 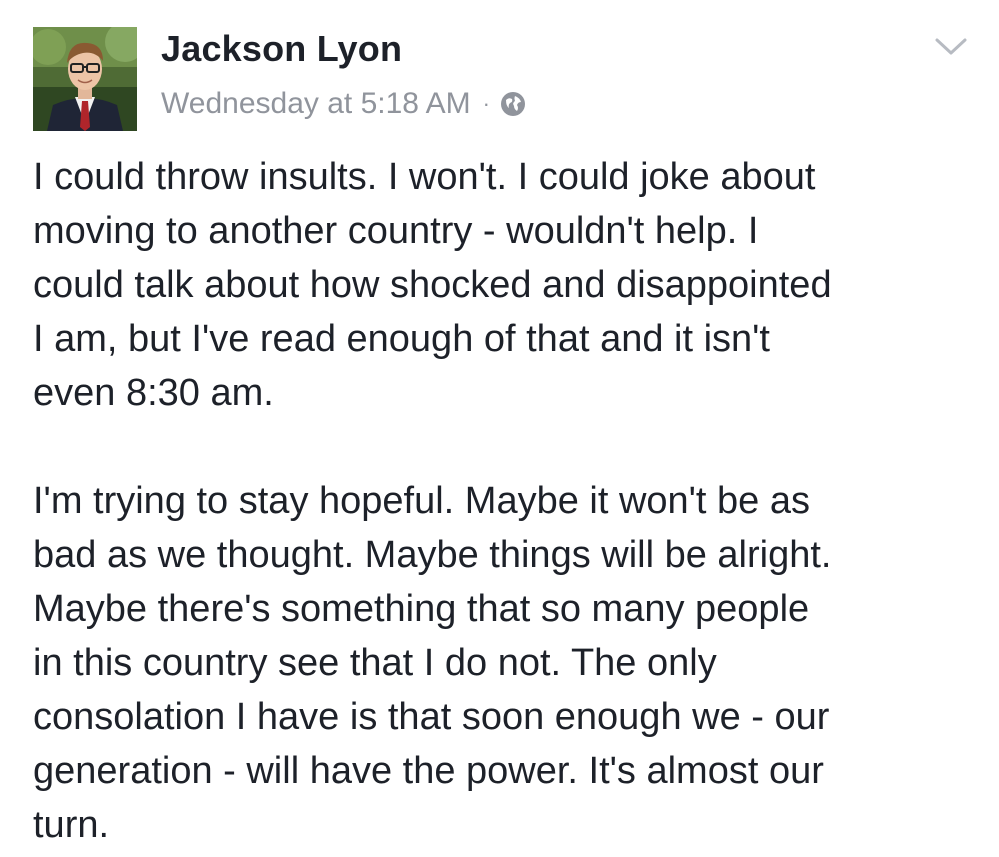 What do you see at coordinates (316, 104) in the screenshot?
I see `post-timestamp: Wednesday at 5:18 AM` at bounding box center [316, 104].